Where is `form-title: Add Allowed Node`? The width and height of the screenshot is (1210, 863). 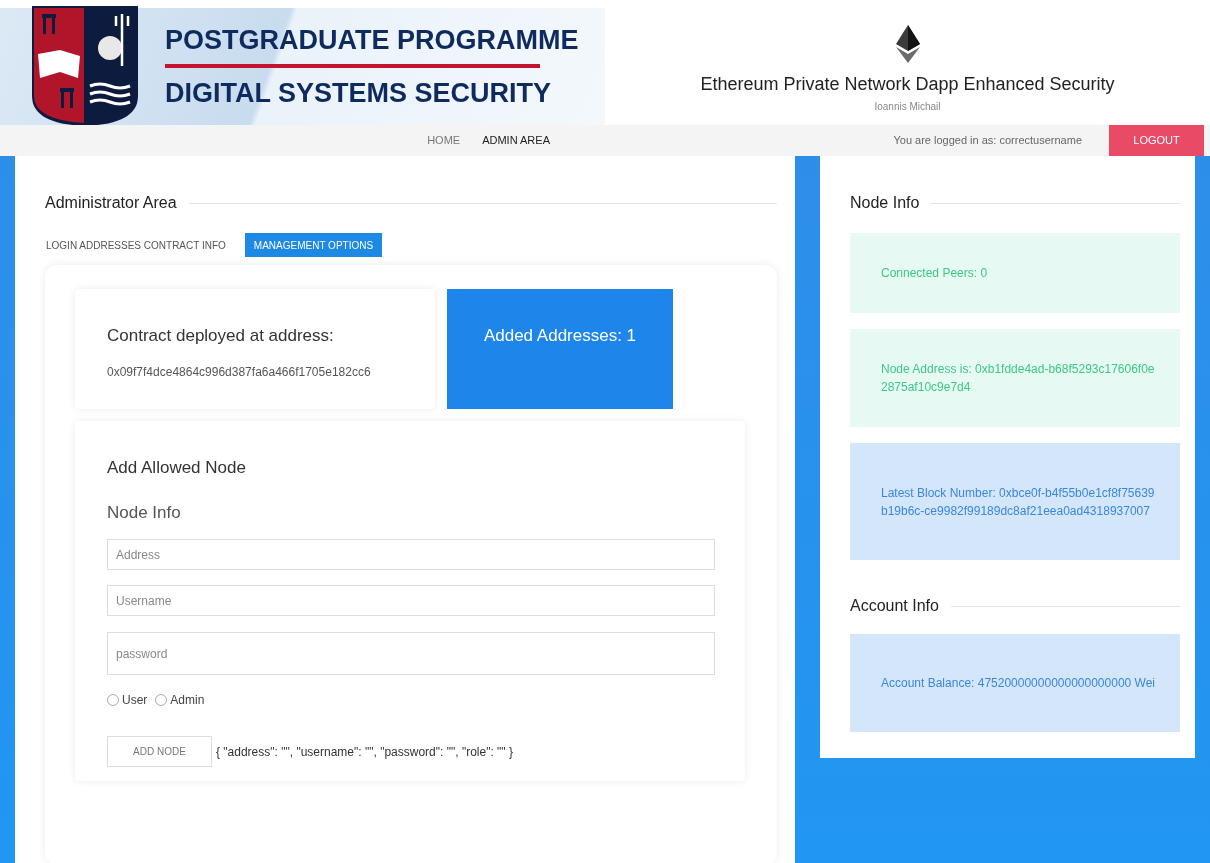
form-title: Add Allowed Node is located at coordinates (177, 468).